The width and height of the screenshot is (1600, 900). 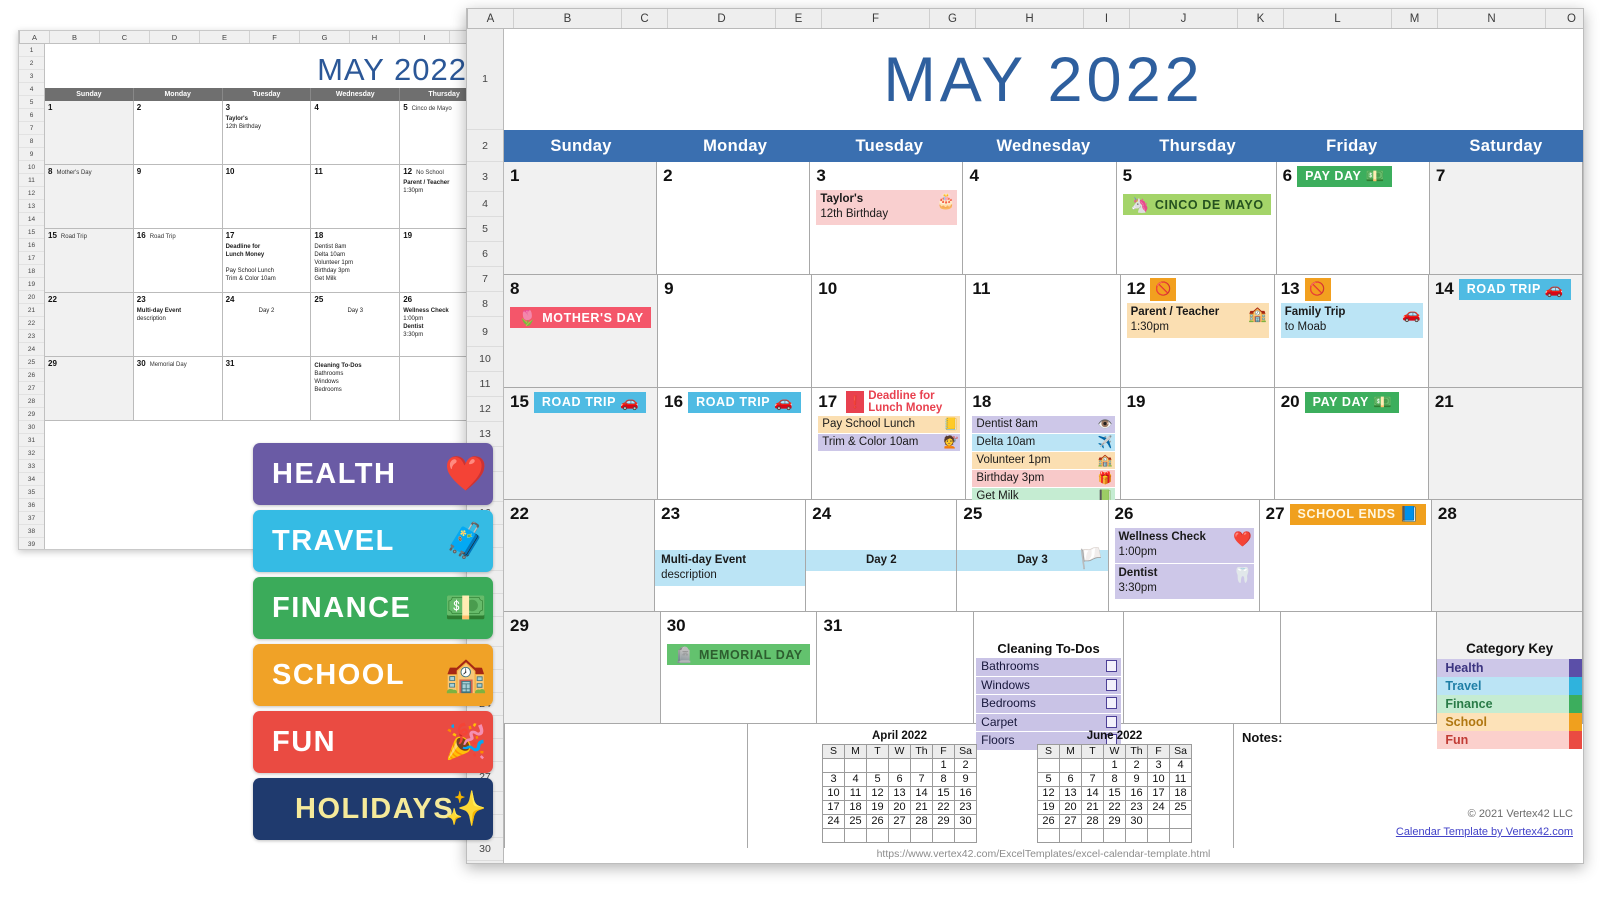 I want to click on day-cell: 10, so click(x=889, y=331).